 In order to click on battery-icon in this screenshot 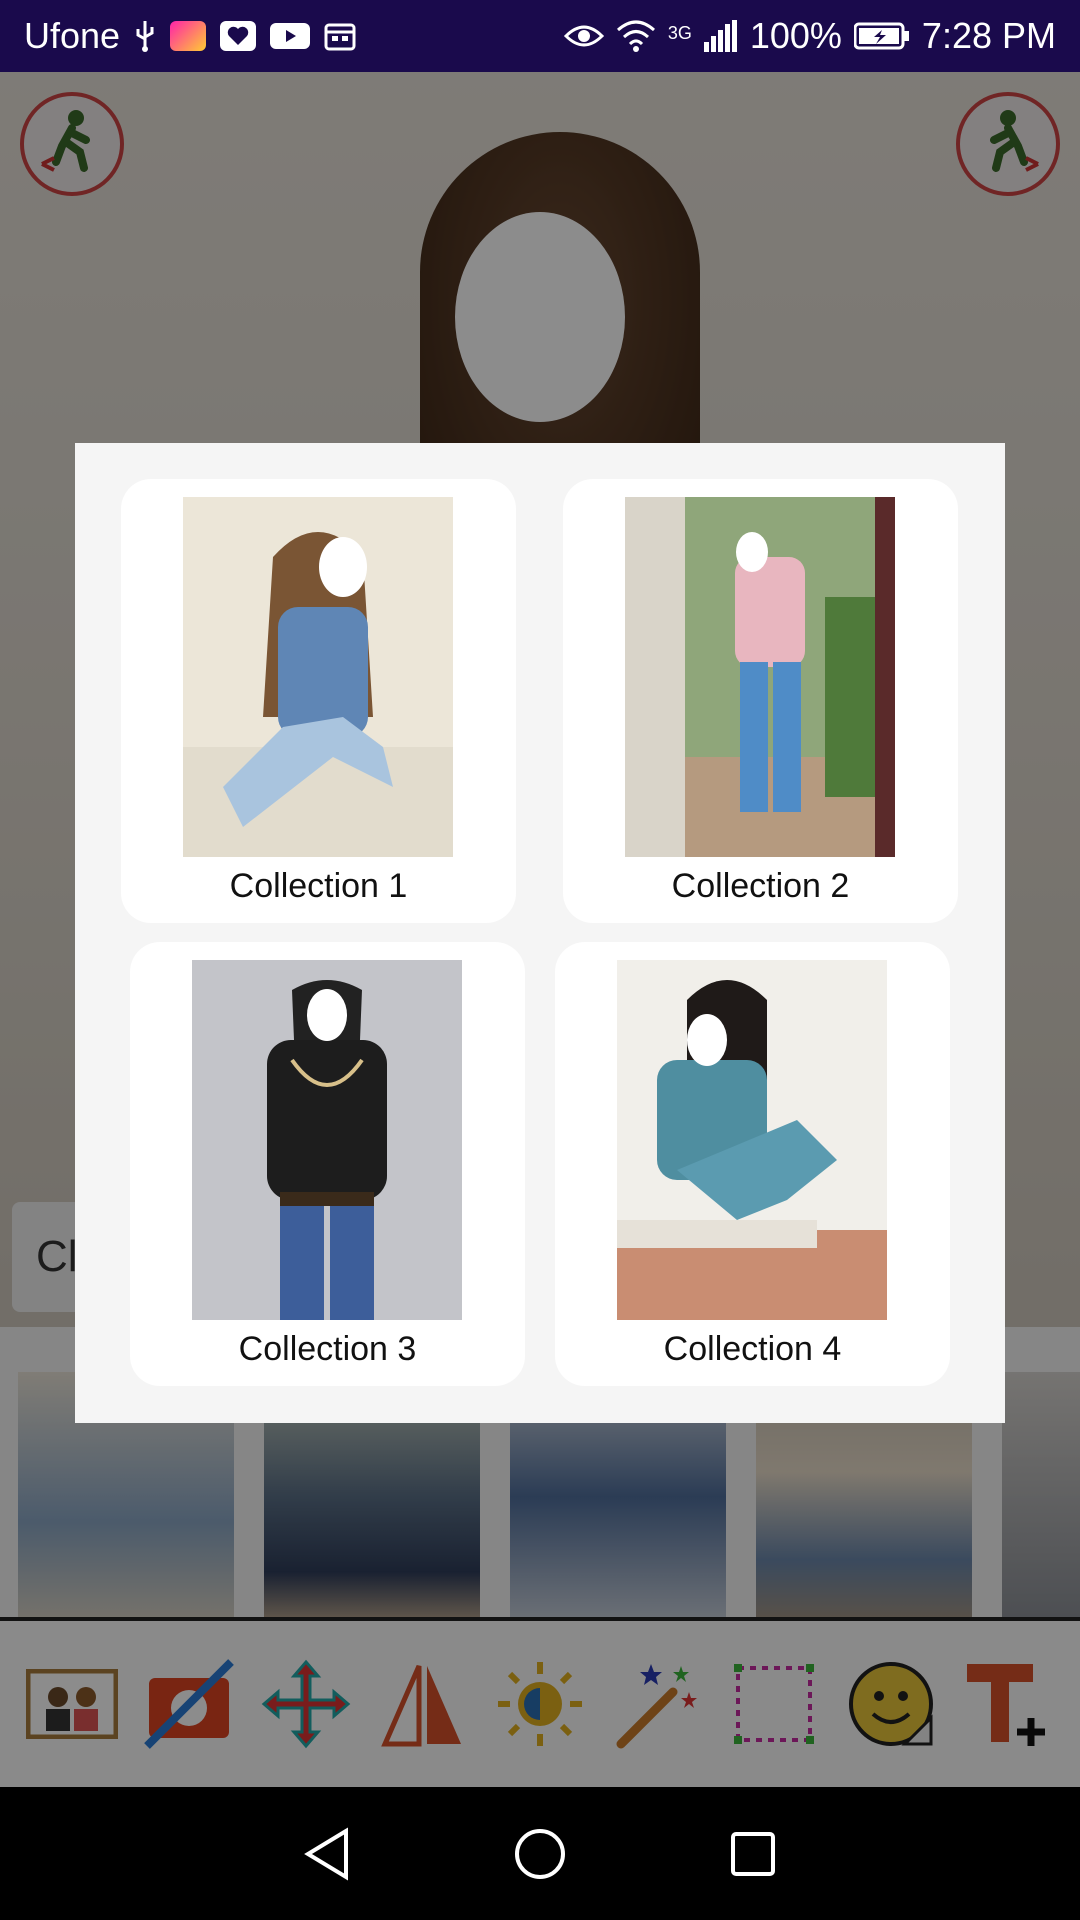, I will do `click(881, 36)`.